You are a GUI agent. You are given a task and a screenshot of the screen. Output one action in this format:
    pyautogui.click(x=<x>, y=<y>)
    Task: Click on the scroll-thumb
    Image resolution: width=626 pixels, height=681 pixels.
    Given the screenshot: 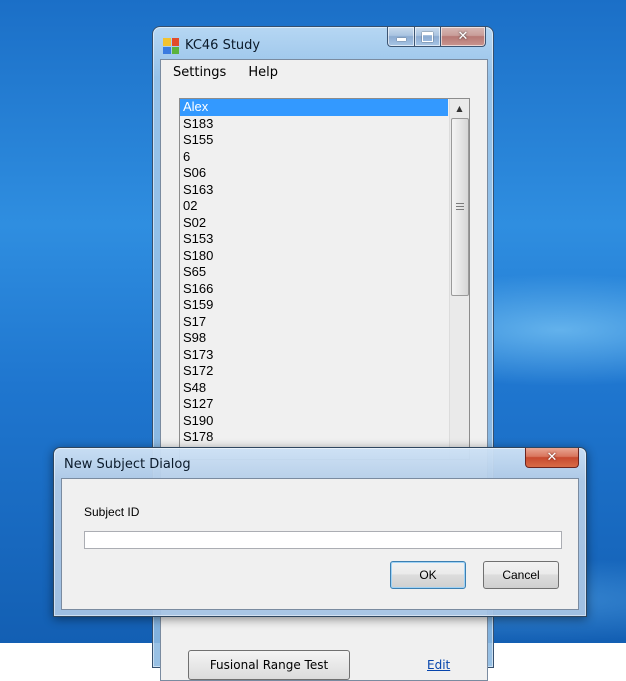 What is the action you would take?
    pyautogui.click(x=460, y=207)
    